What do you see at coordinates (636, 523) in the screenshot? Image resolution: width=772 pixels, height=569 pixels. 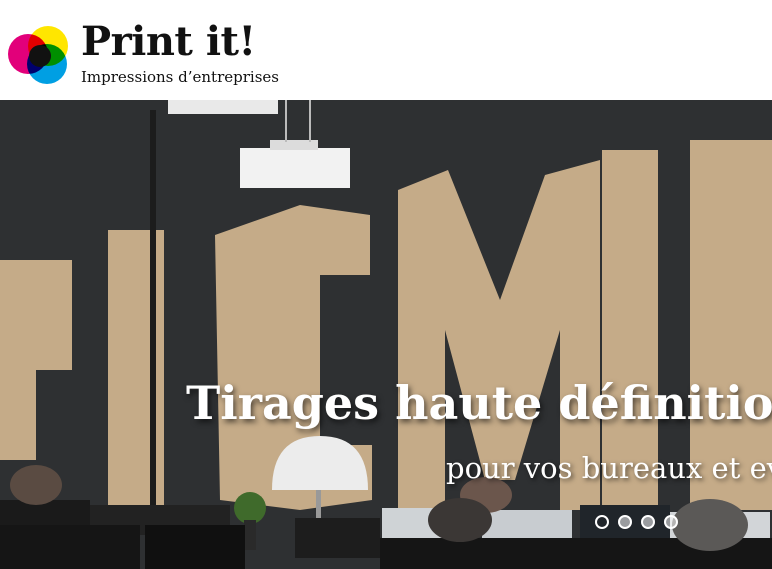 I see `carousel-dots` at bounding box center [636, 523].